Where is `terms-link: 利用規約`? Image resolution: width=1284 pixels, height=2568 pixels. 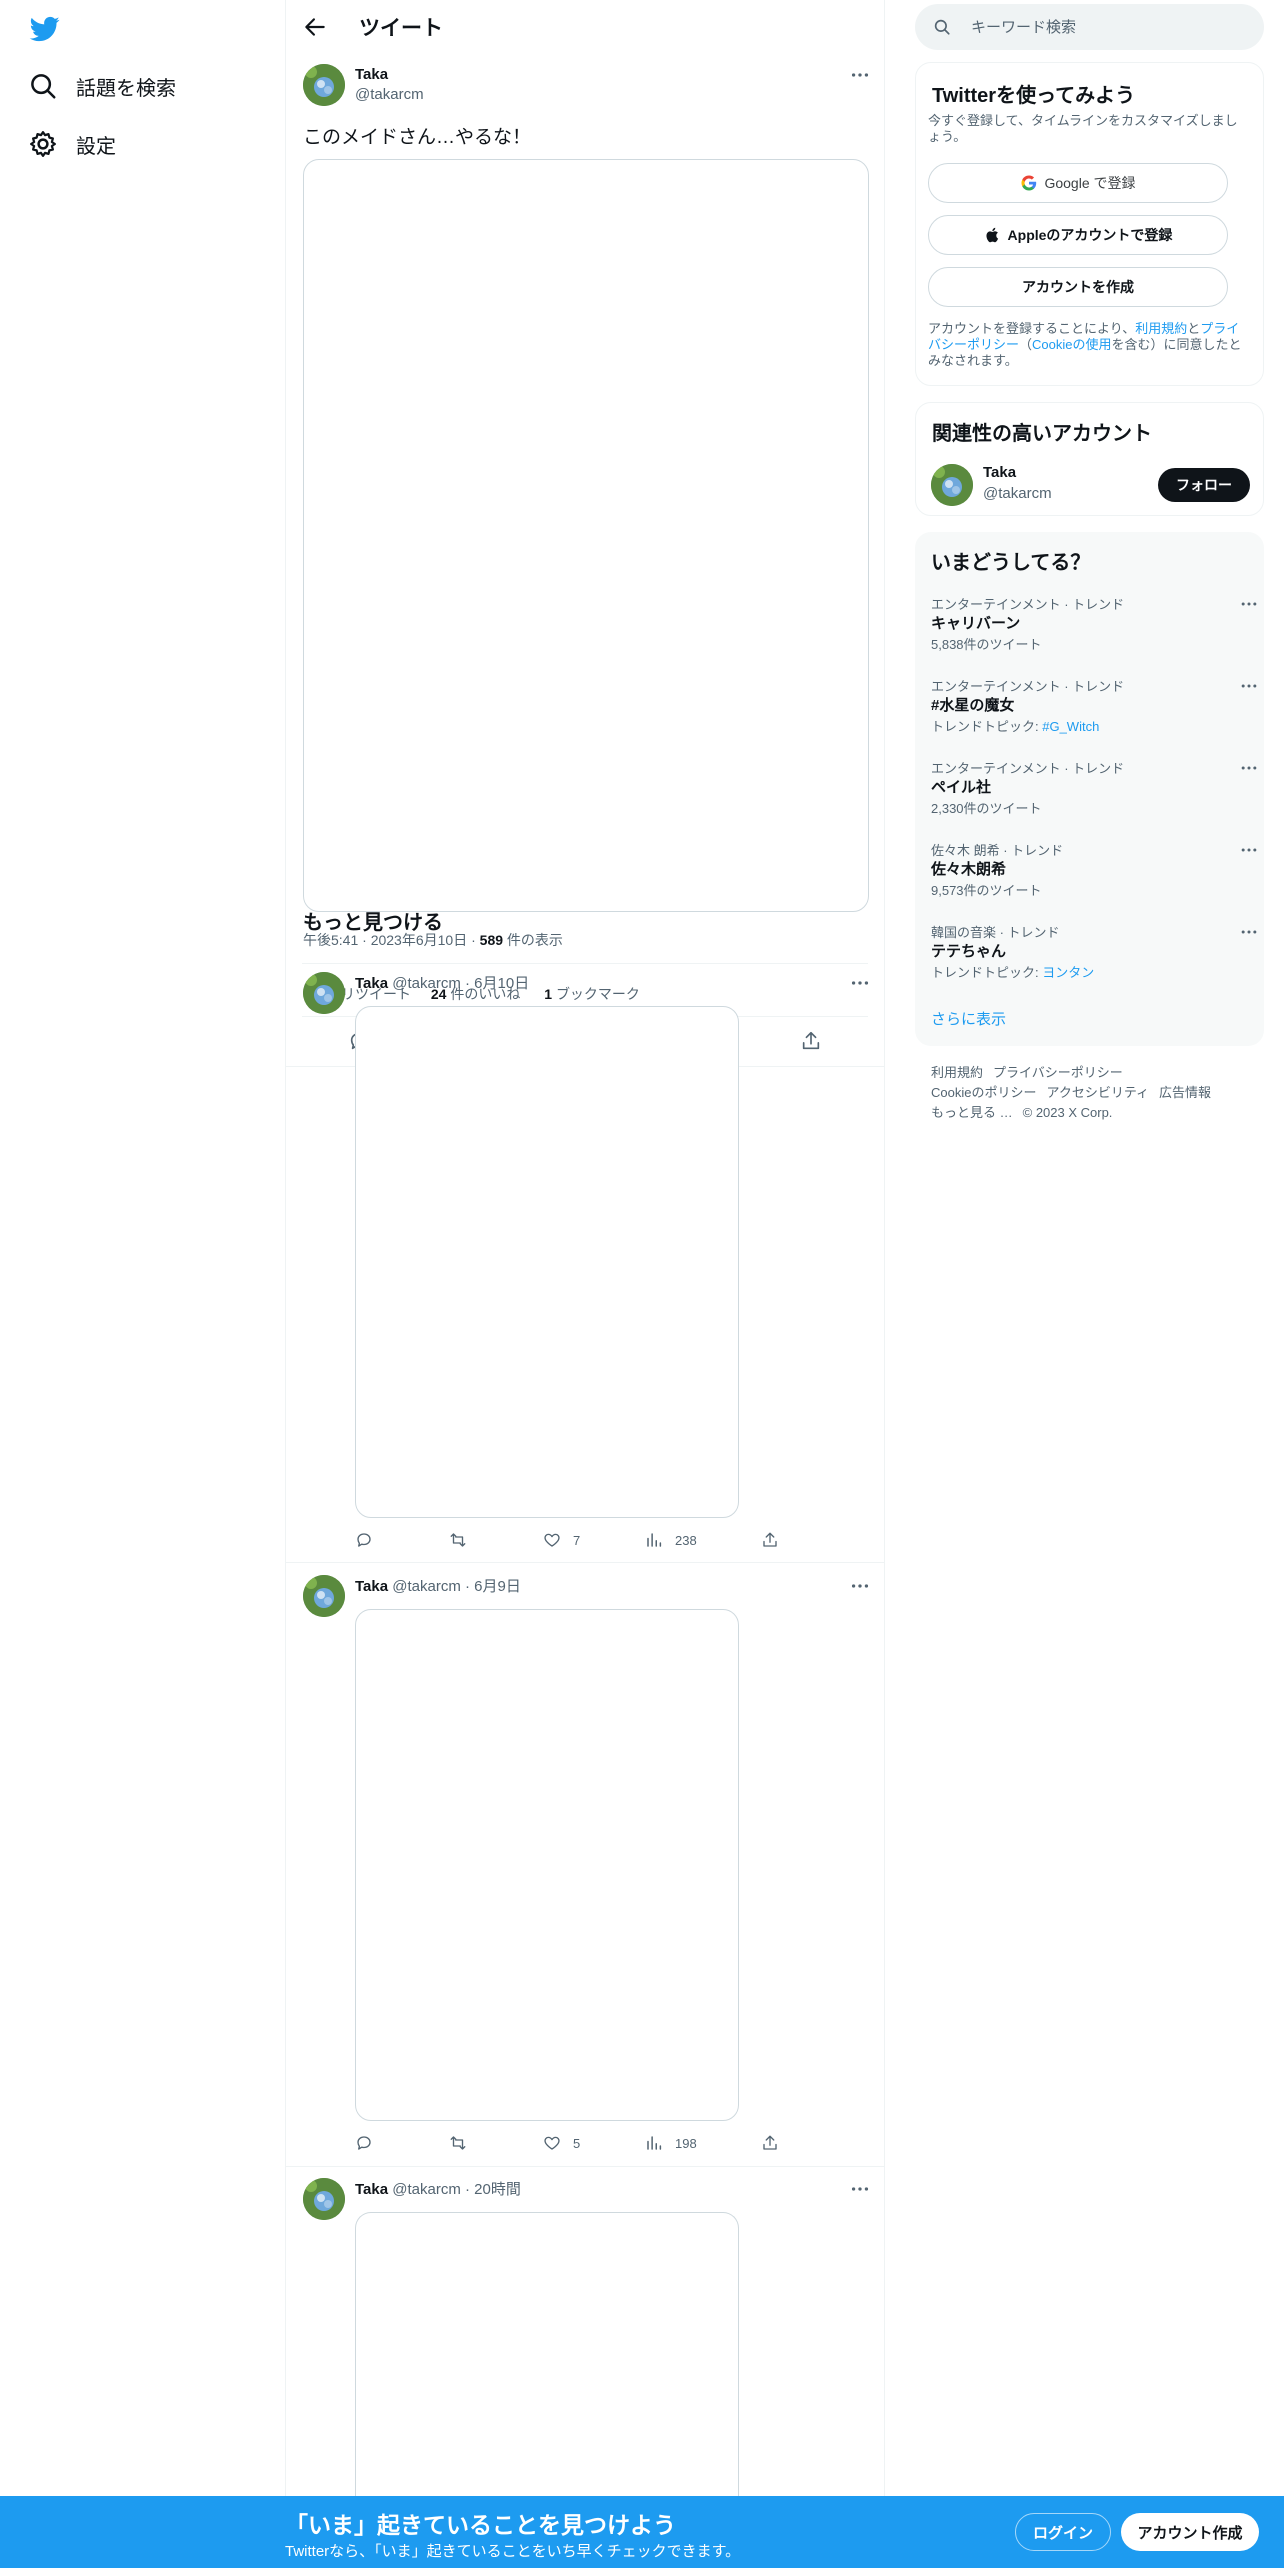 terms-link: 利用規約 is located at coordinates (1161, 328).